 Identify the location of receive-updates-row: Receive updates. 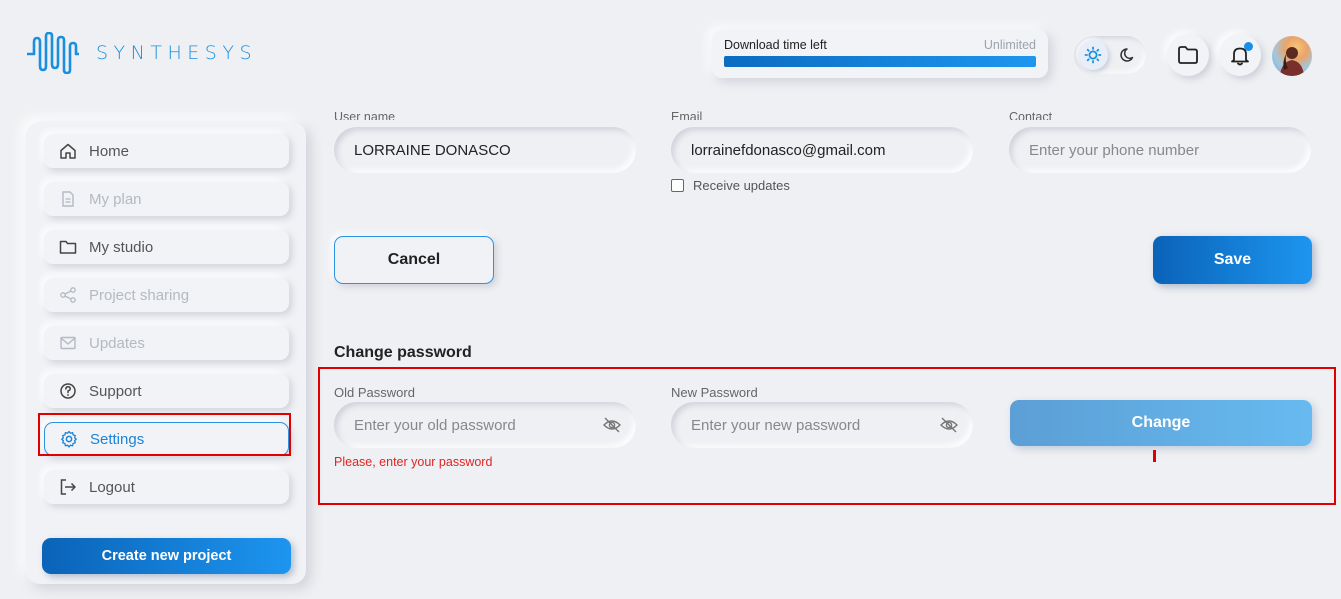
(730, 185).